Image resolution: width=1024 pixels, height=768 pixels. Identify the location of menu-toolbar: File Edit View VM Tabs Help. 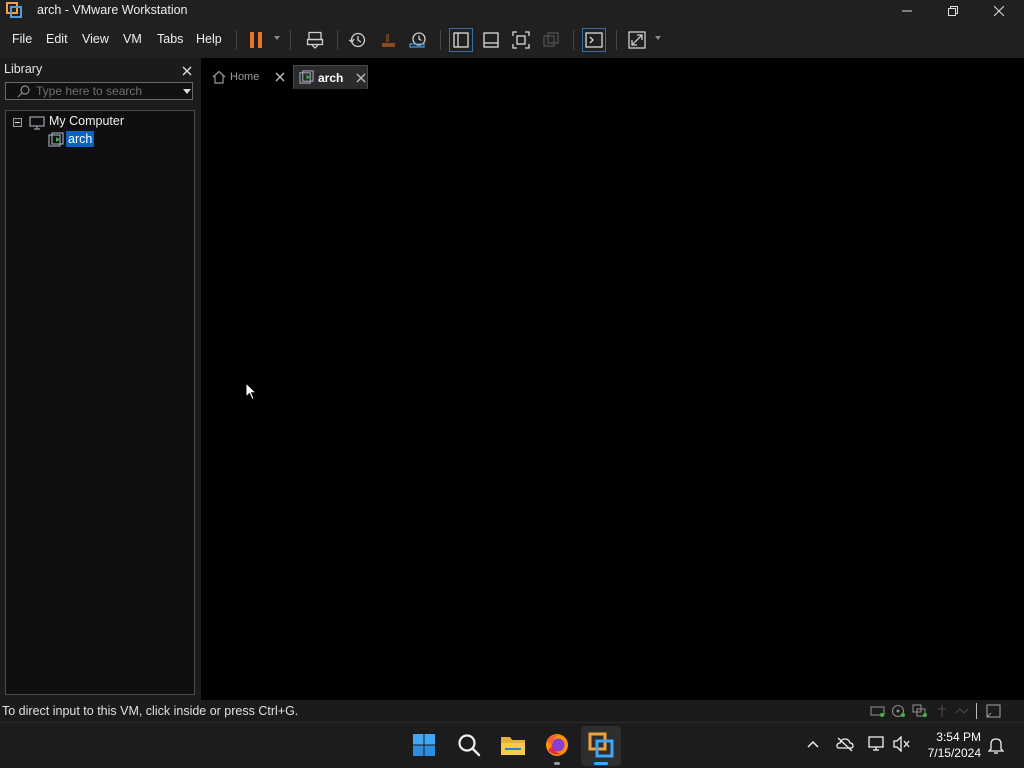
(512, 40).